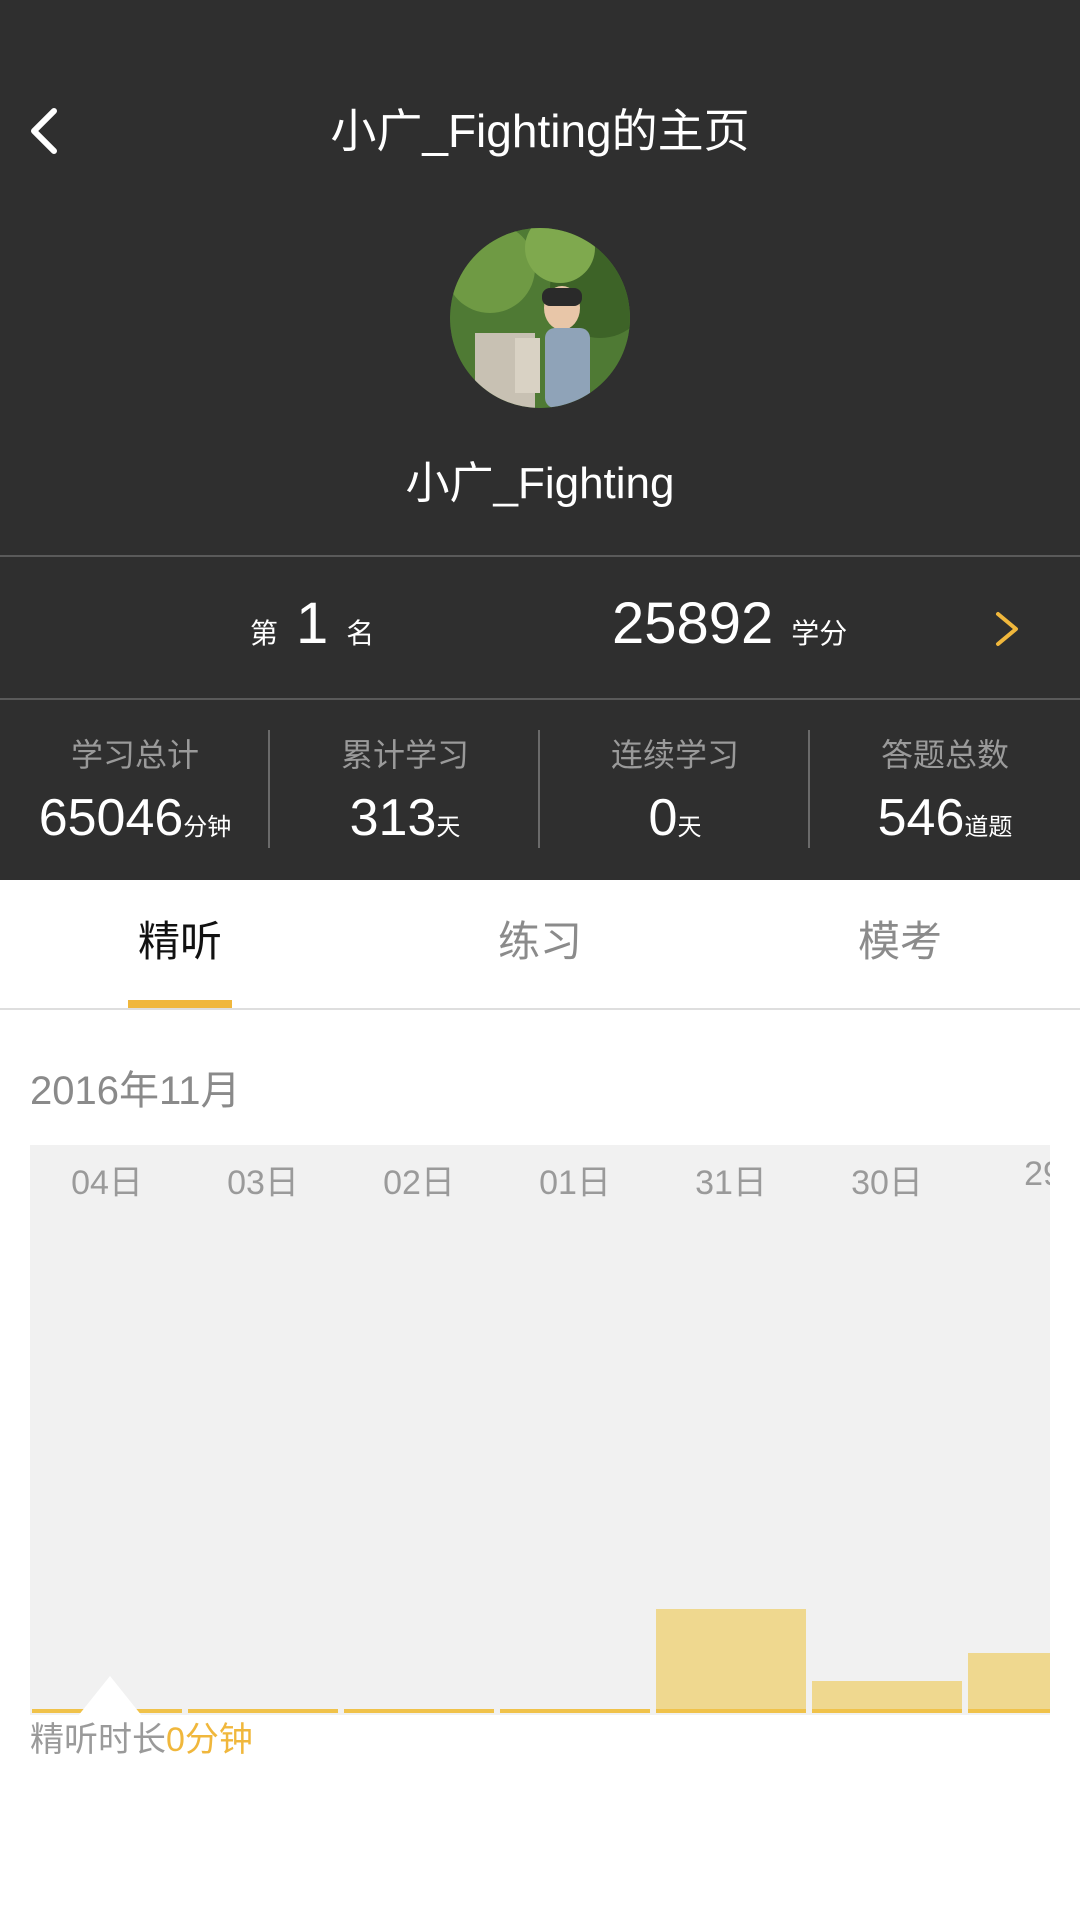  I want to click on stat-label: 累计学习, so click(404, 755).